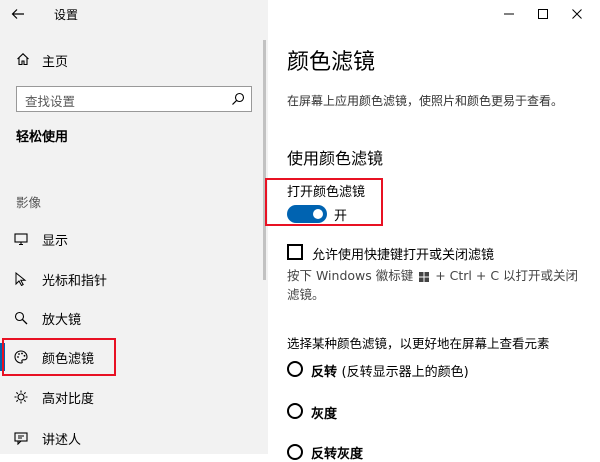  I want to click on magnifier-icon, so click(21, 318).